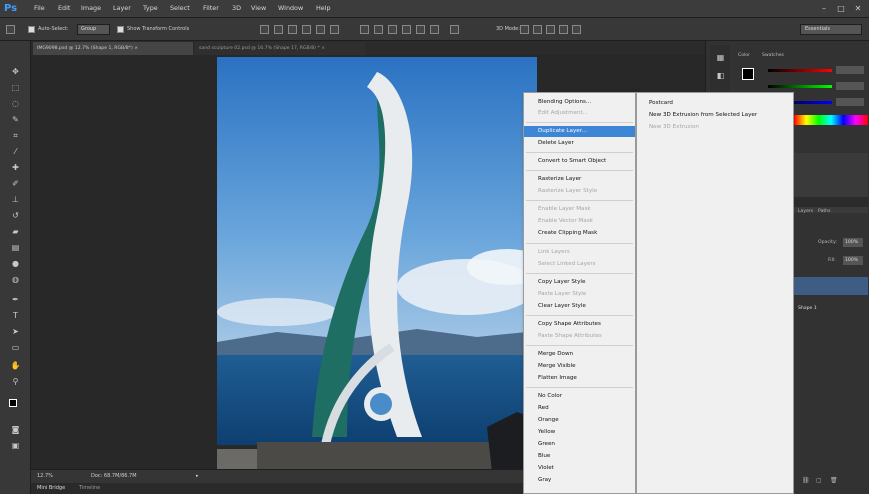 This screenshot has width=869, height=494. Describe the element at coordinates (91, 8) in the screenshot. I see `menu-image: Image` at that location.